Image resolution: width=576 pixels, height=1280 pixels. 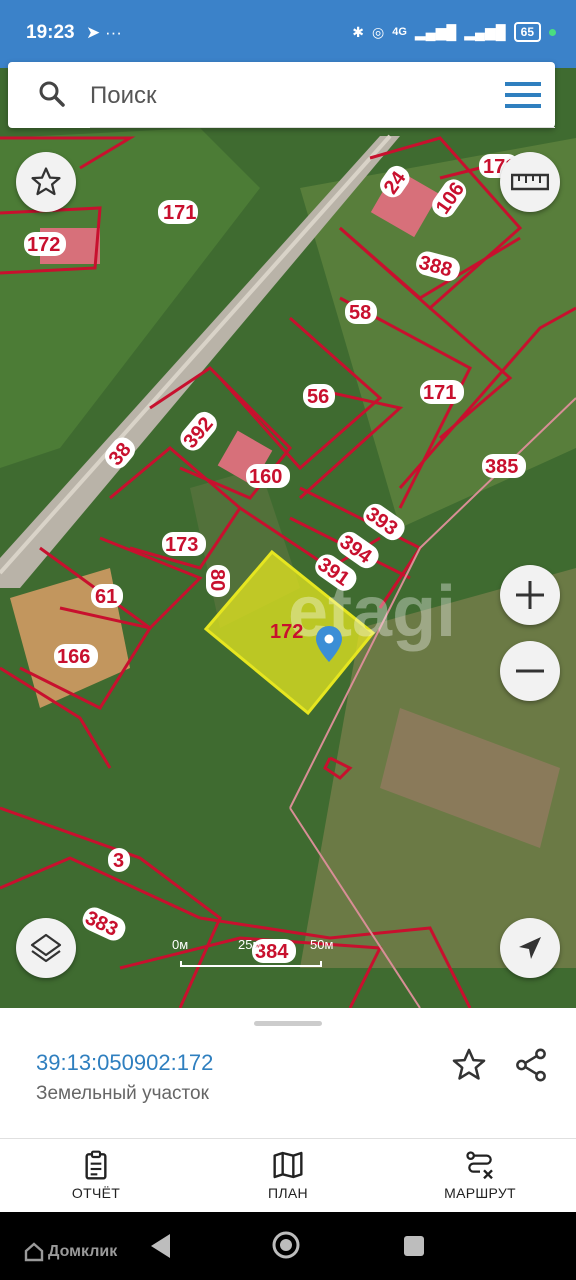 I want to click on report-icon, so click(x=96, y=1165).